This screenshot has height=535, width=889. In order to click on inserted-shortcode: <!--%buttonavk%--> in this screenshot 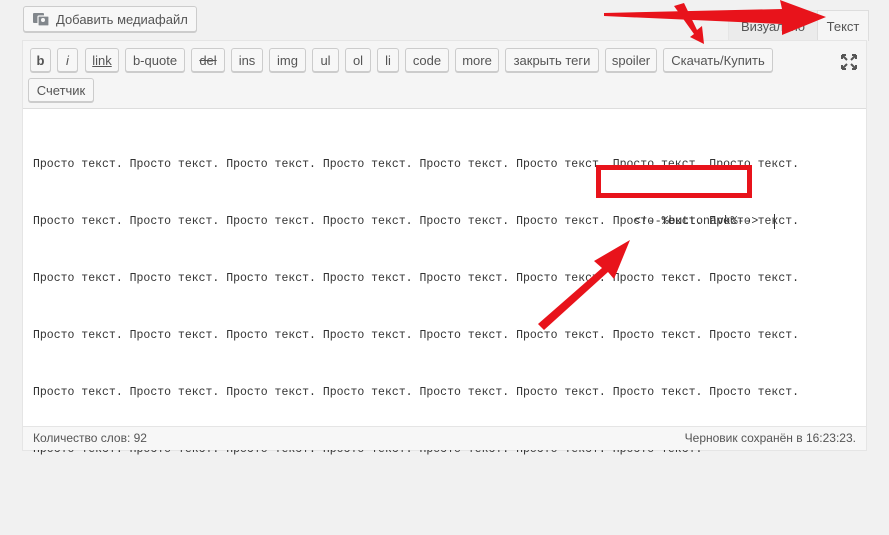, I will do `click(696, 221)`.